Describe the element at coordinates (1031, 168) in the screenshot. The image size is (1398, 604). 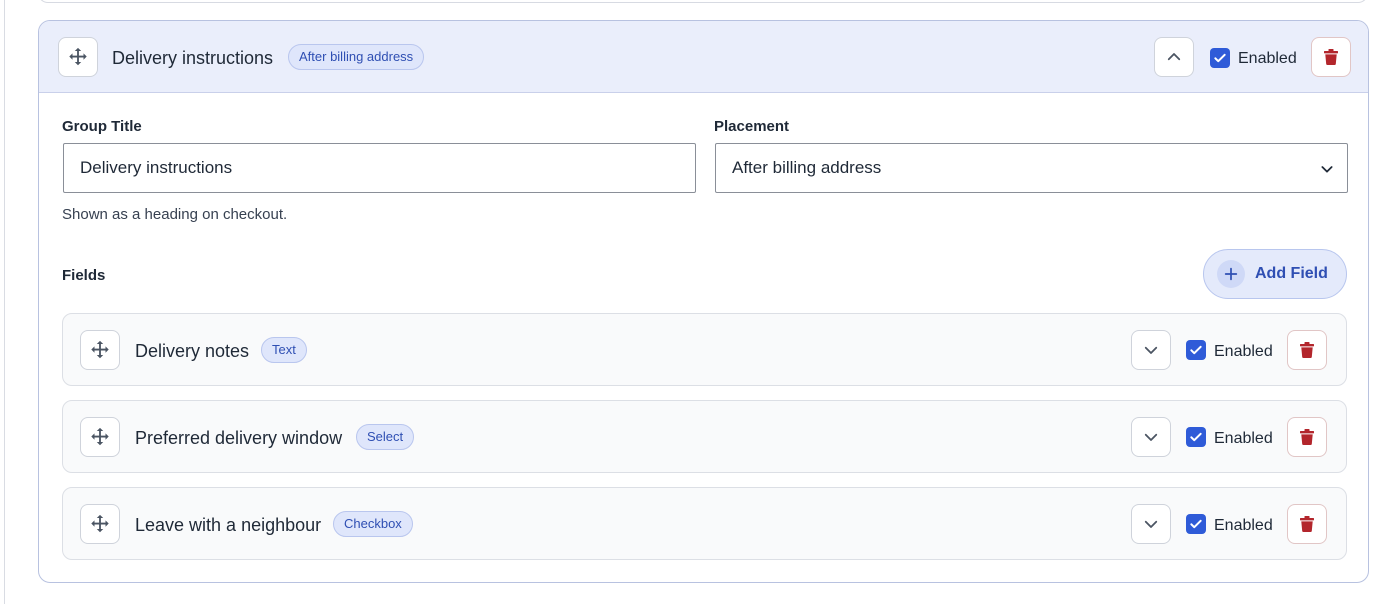
I see `placement-select: After billing address` at that location.